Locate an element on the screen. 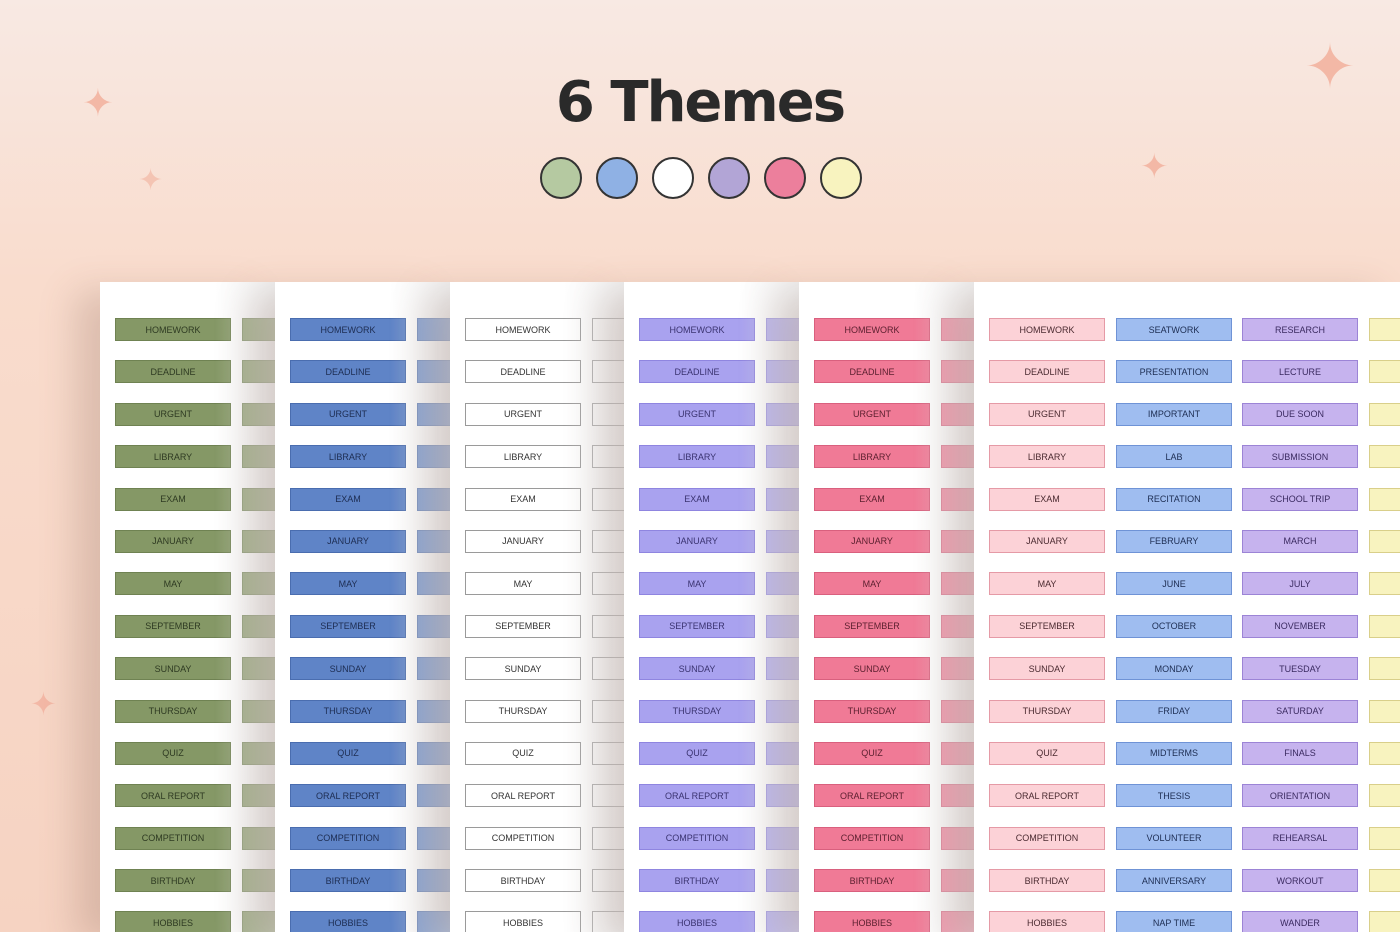 This screenshot has width=1400, height=932. sticker-label: ORAL REPORT is located at coordinates (697, 796).